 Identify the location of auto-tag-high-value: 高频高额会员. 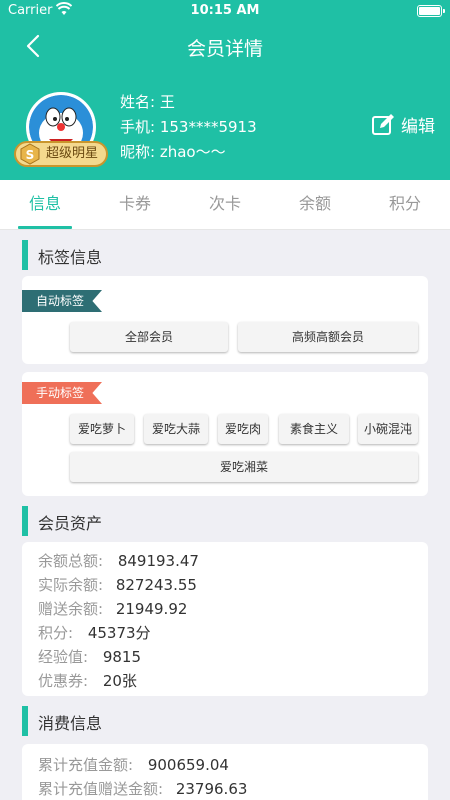
(328, 337).